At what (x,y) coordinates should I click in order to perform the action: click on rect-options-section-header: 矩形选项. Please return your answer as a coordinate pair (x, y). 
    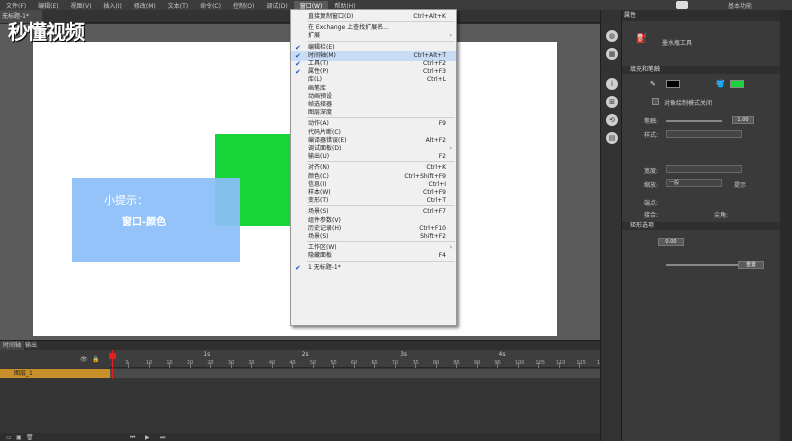
    Looking at the image, I should click on (701, 226).